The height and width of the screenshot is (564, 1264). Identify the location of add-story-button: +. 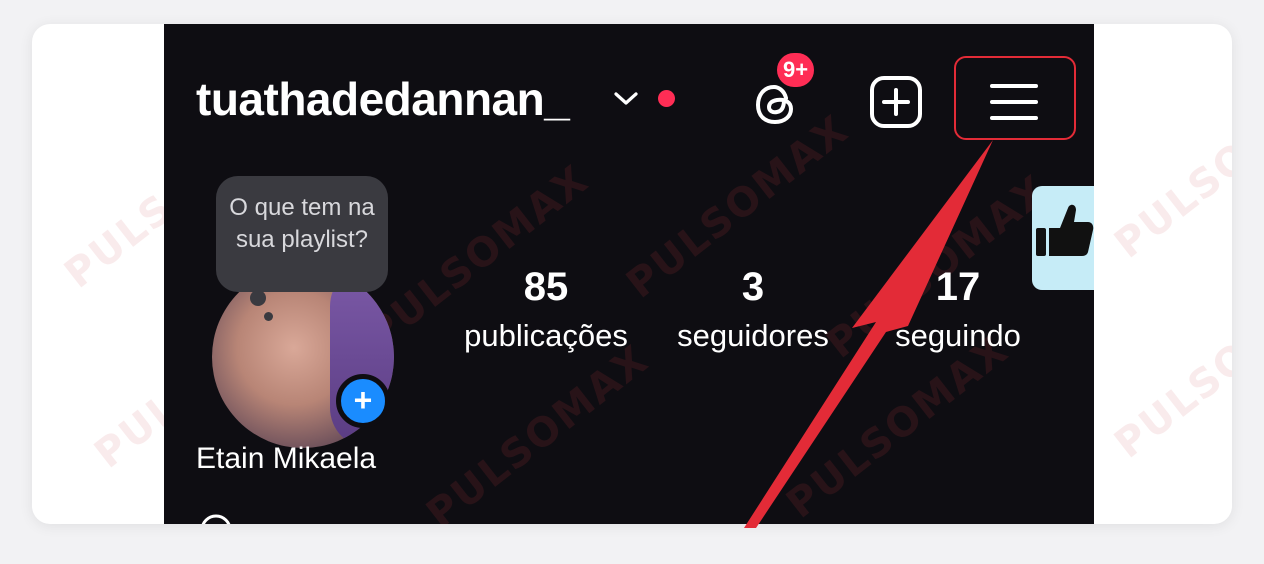
(363, 401).